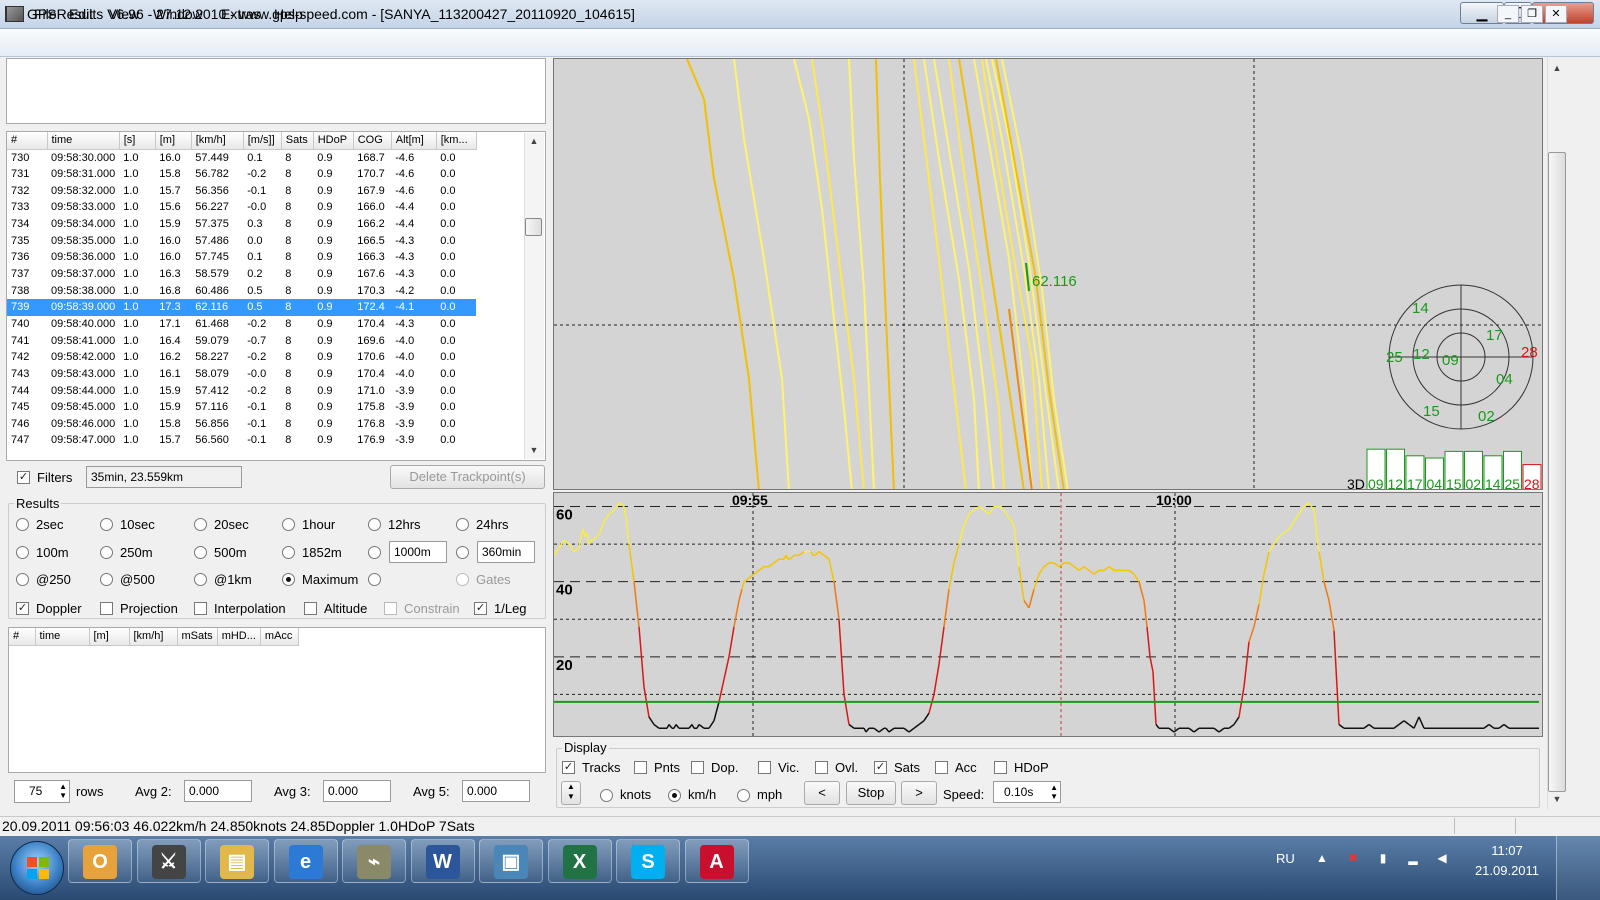  What do you see at coordinates (1557, 472) in the screenshot?
I see `window-scroll-thumb` at bounding box center [1557, 472].